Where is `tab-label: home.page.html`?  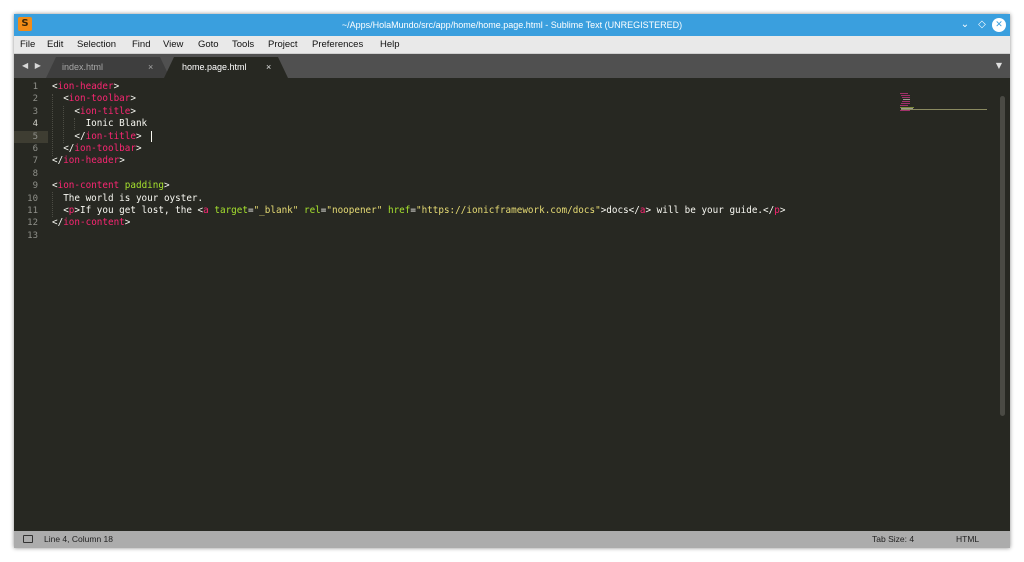 tab-label: home.page.html is located at coordinates (214, 67).